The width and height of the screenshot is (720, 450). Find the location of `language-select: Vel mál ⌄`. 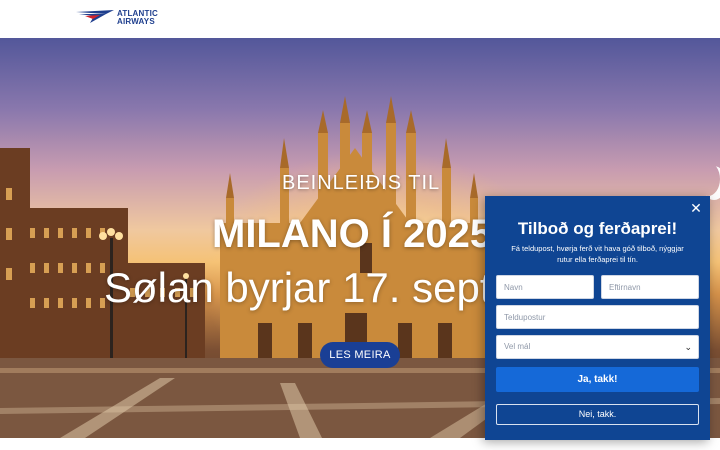

language-select: Vel mál ⌄ is located at coordinates (597, 347).